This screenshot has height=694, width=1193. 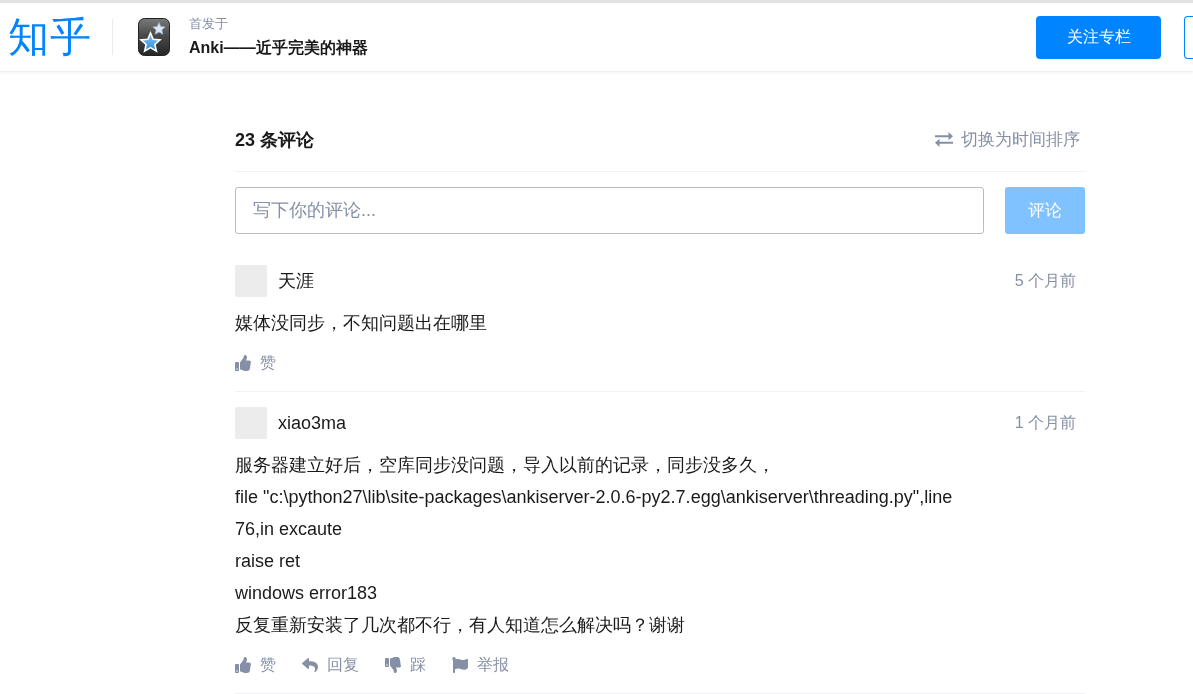 I want to click on follow-button: 关注专栏, so click(x=1098, y=37).